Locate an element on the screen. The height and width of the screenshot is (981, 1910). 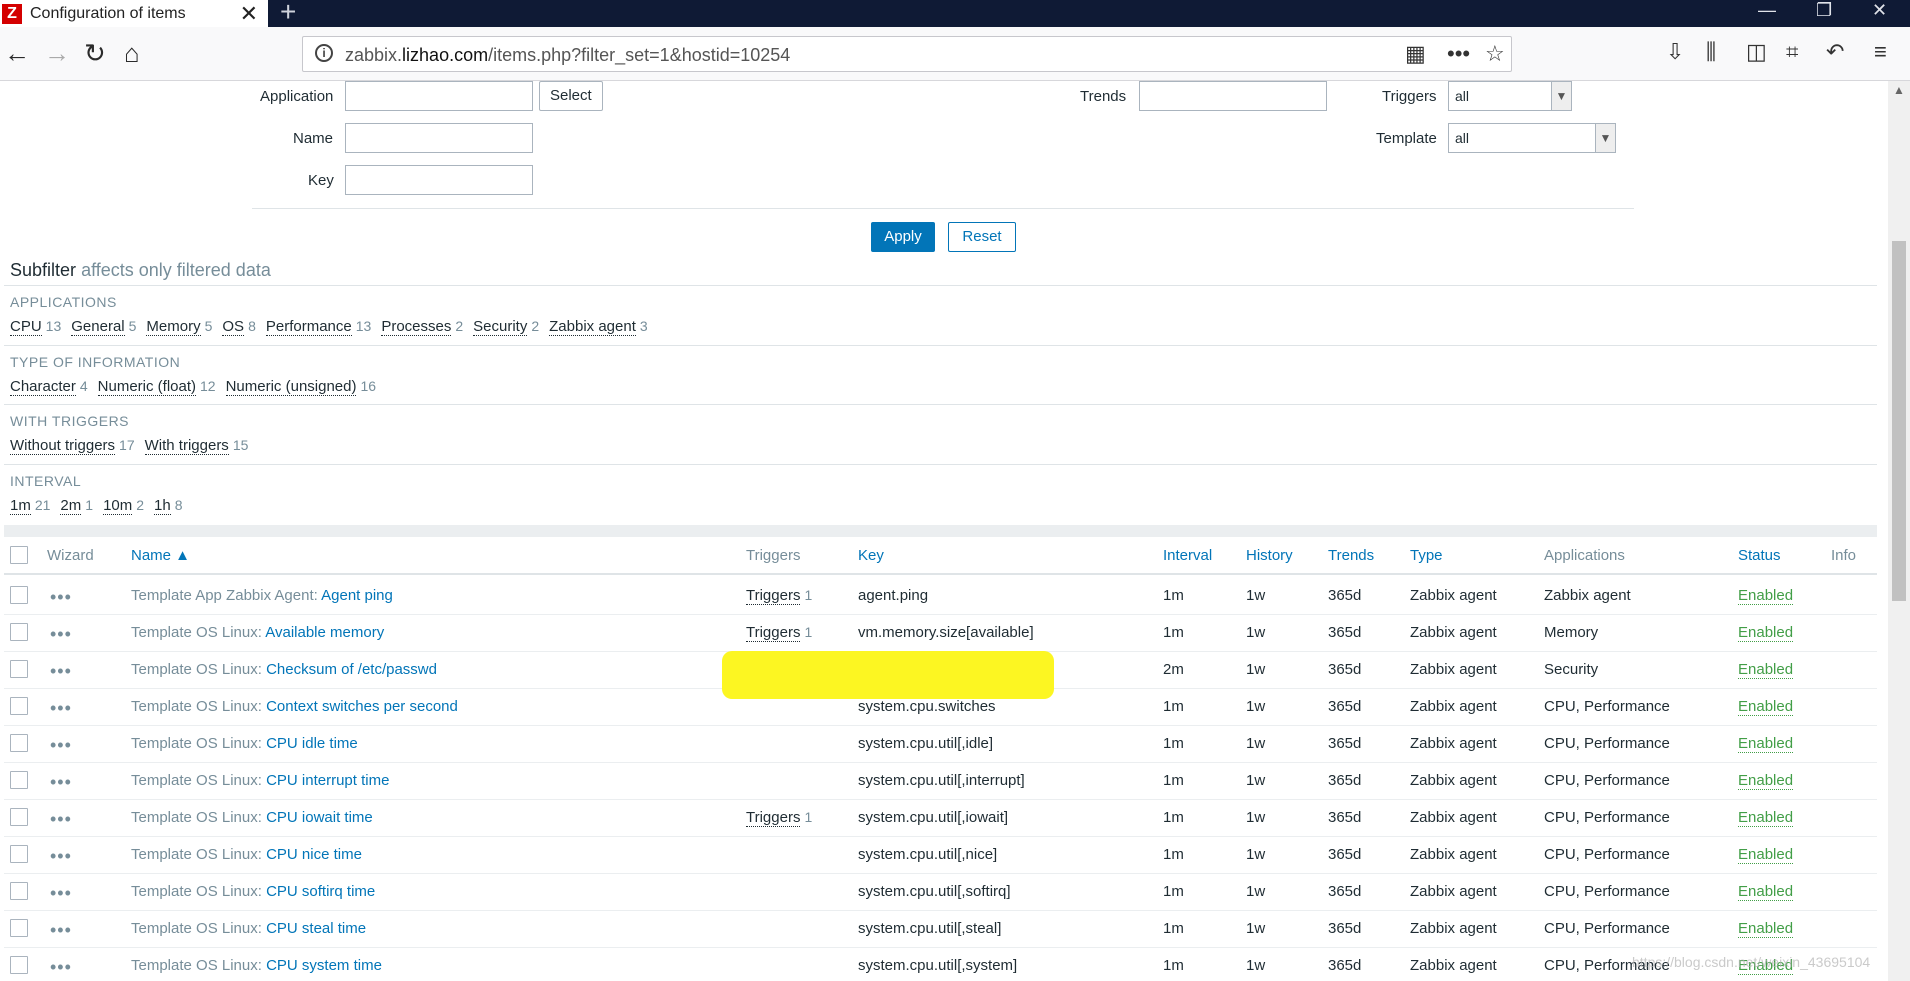
trends-input is located at coordinates (1233, 96).